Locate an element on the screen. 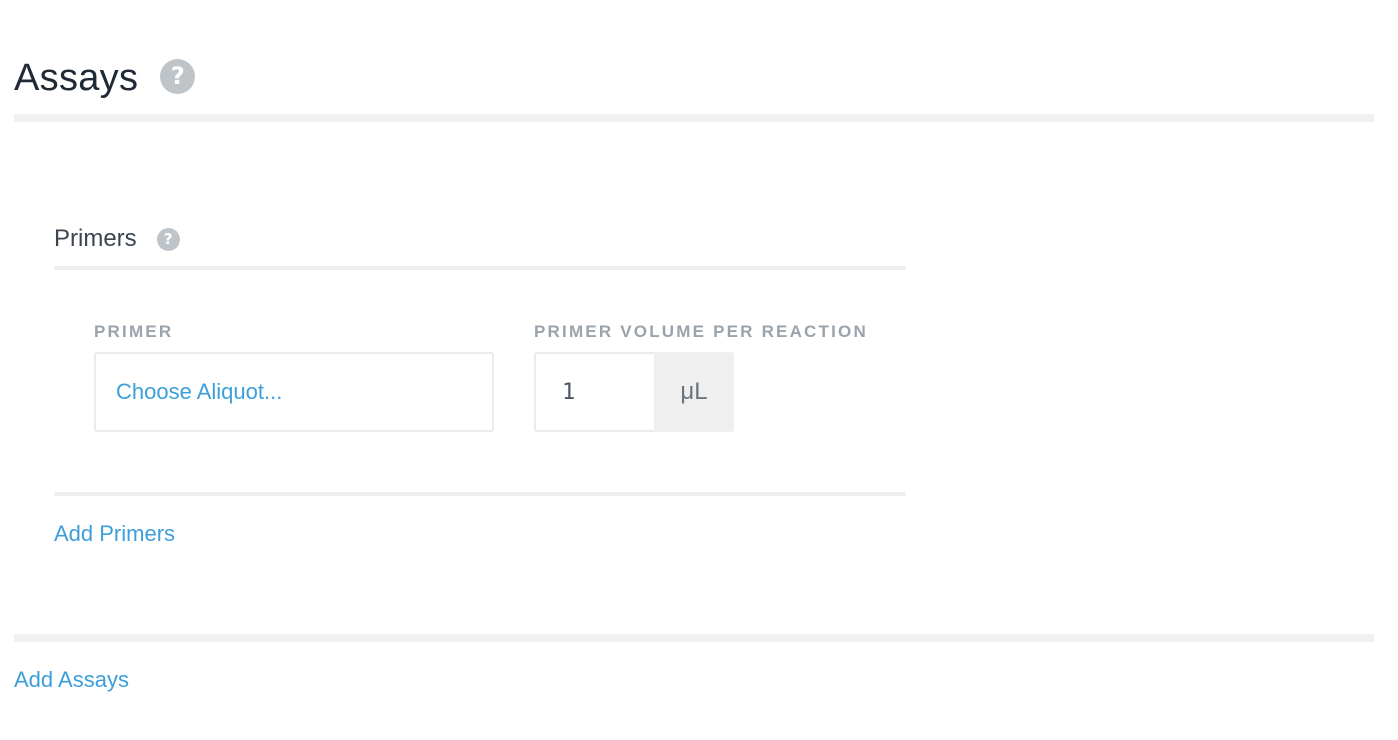 The width and height of the screenshot is (1398, 740). add-primers-link: Add Primers is located at coordinates (114, 534).